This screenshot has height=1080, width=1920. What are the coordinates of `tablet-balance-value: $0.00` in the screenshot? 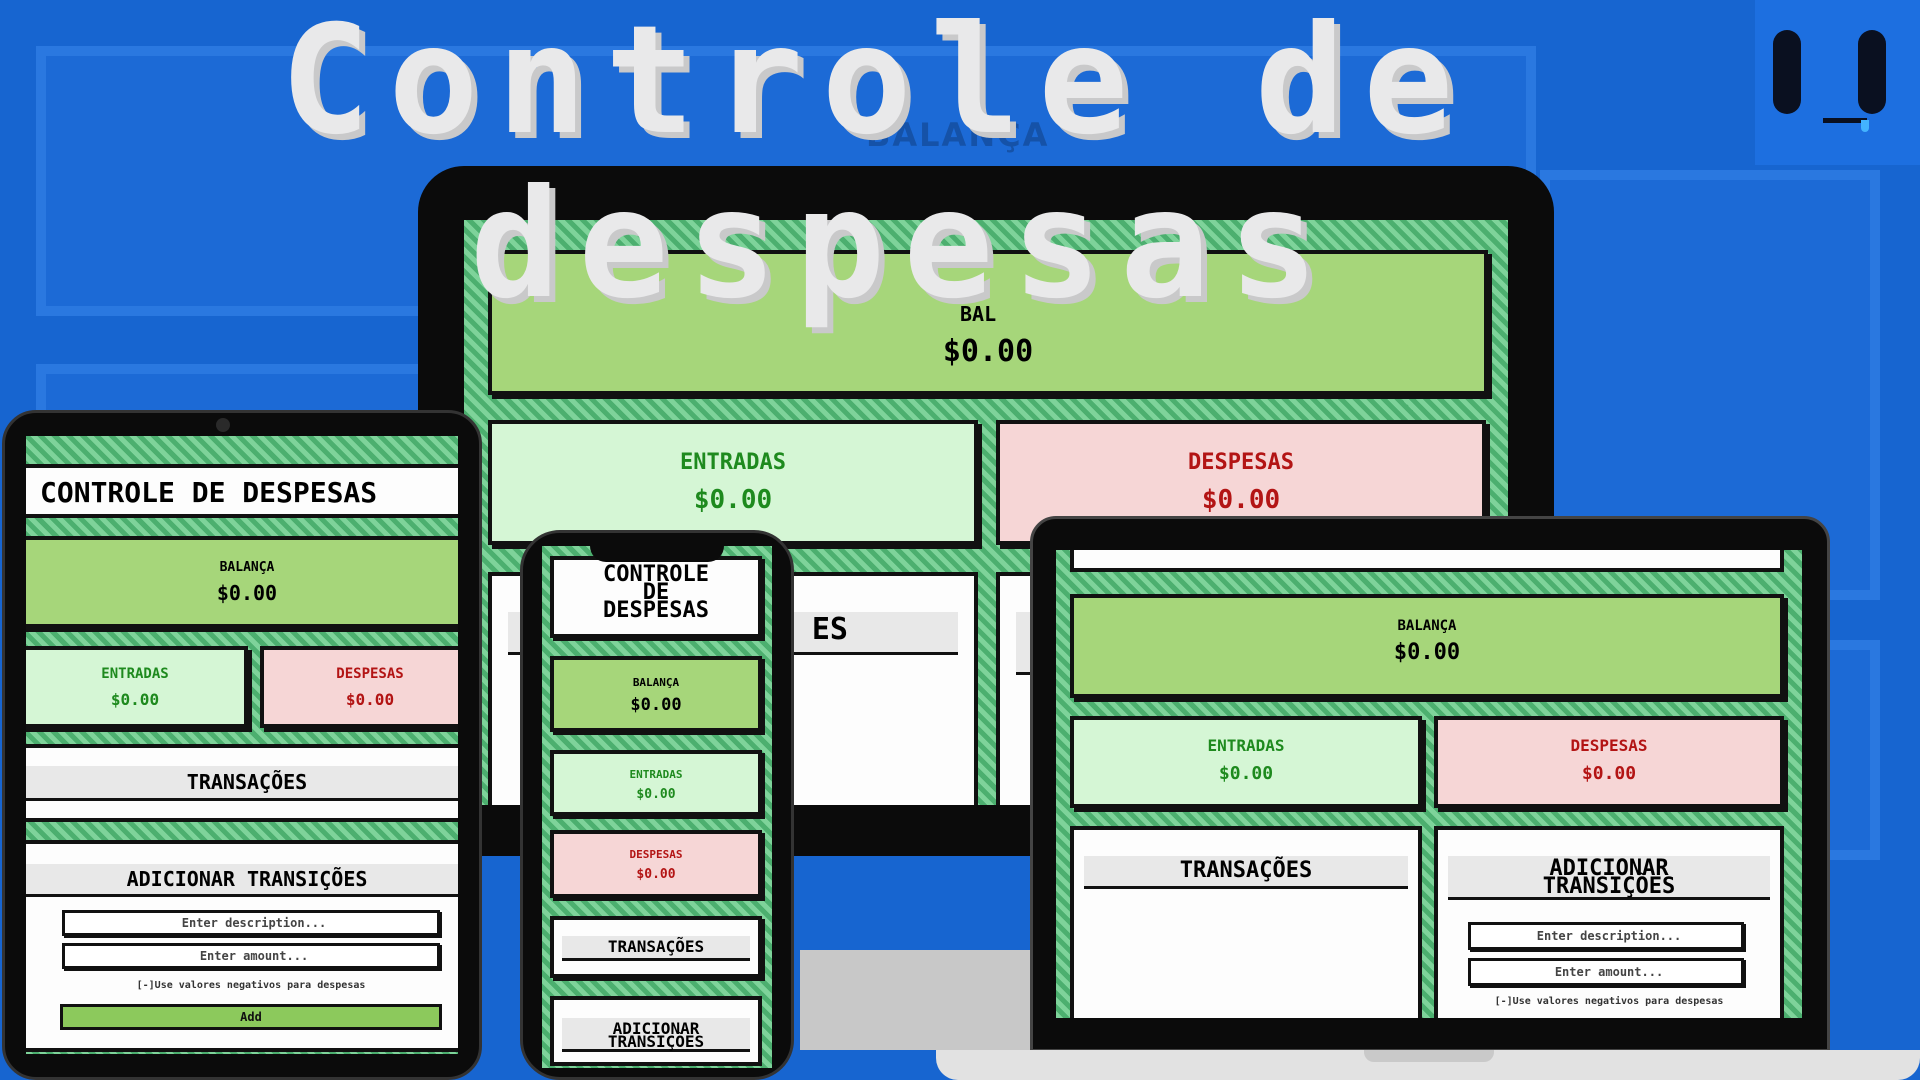 It's located at (247, 593).